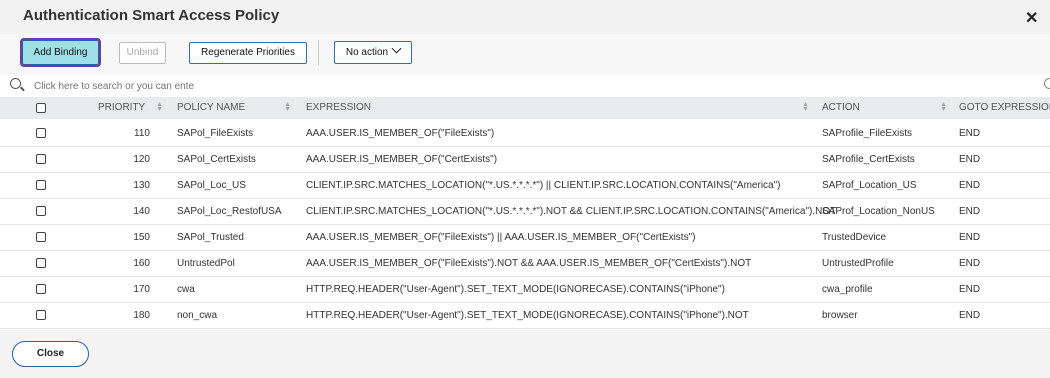 This screenshot has height=378, width=1050. What do you see at coordinates (229, 211) in the screenshot?
I see `policy-name-cell: SAPol_Loc_RestofUSA` at bounding box center [229, 211].